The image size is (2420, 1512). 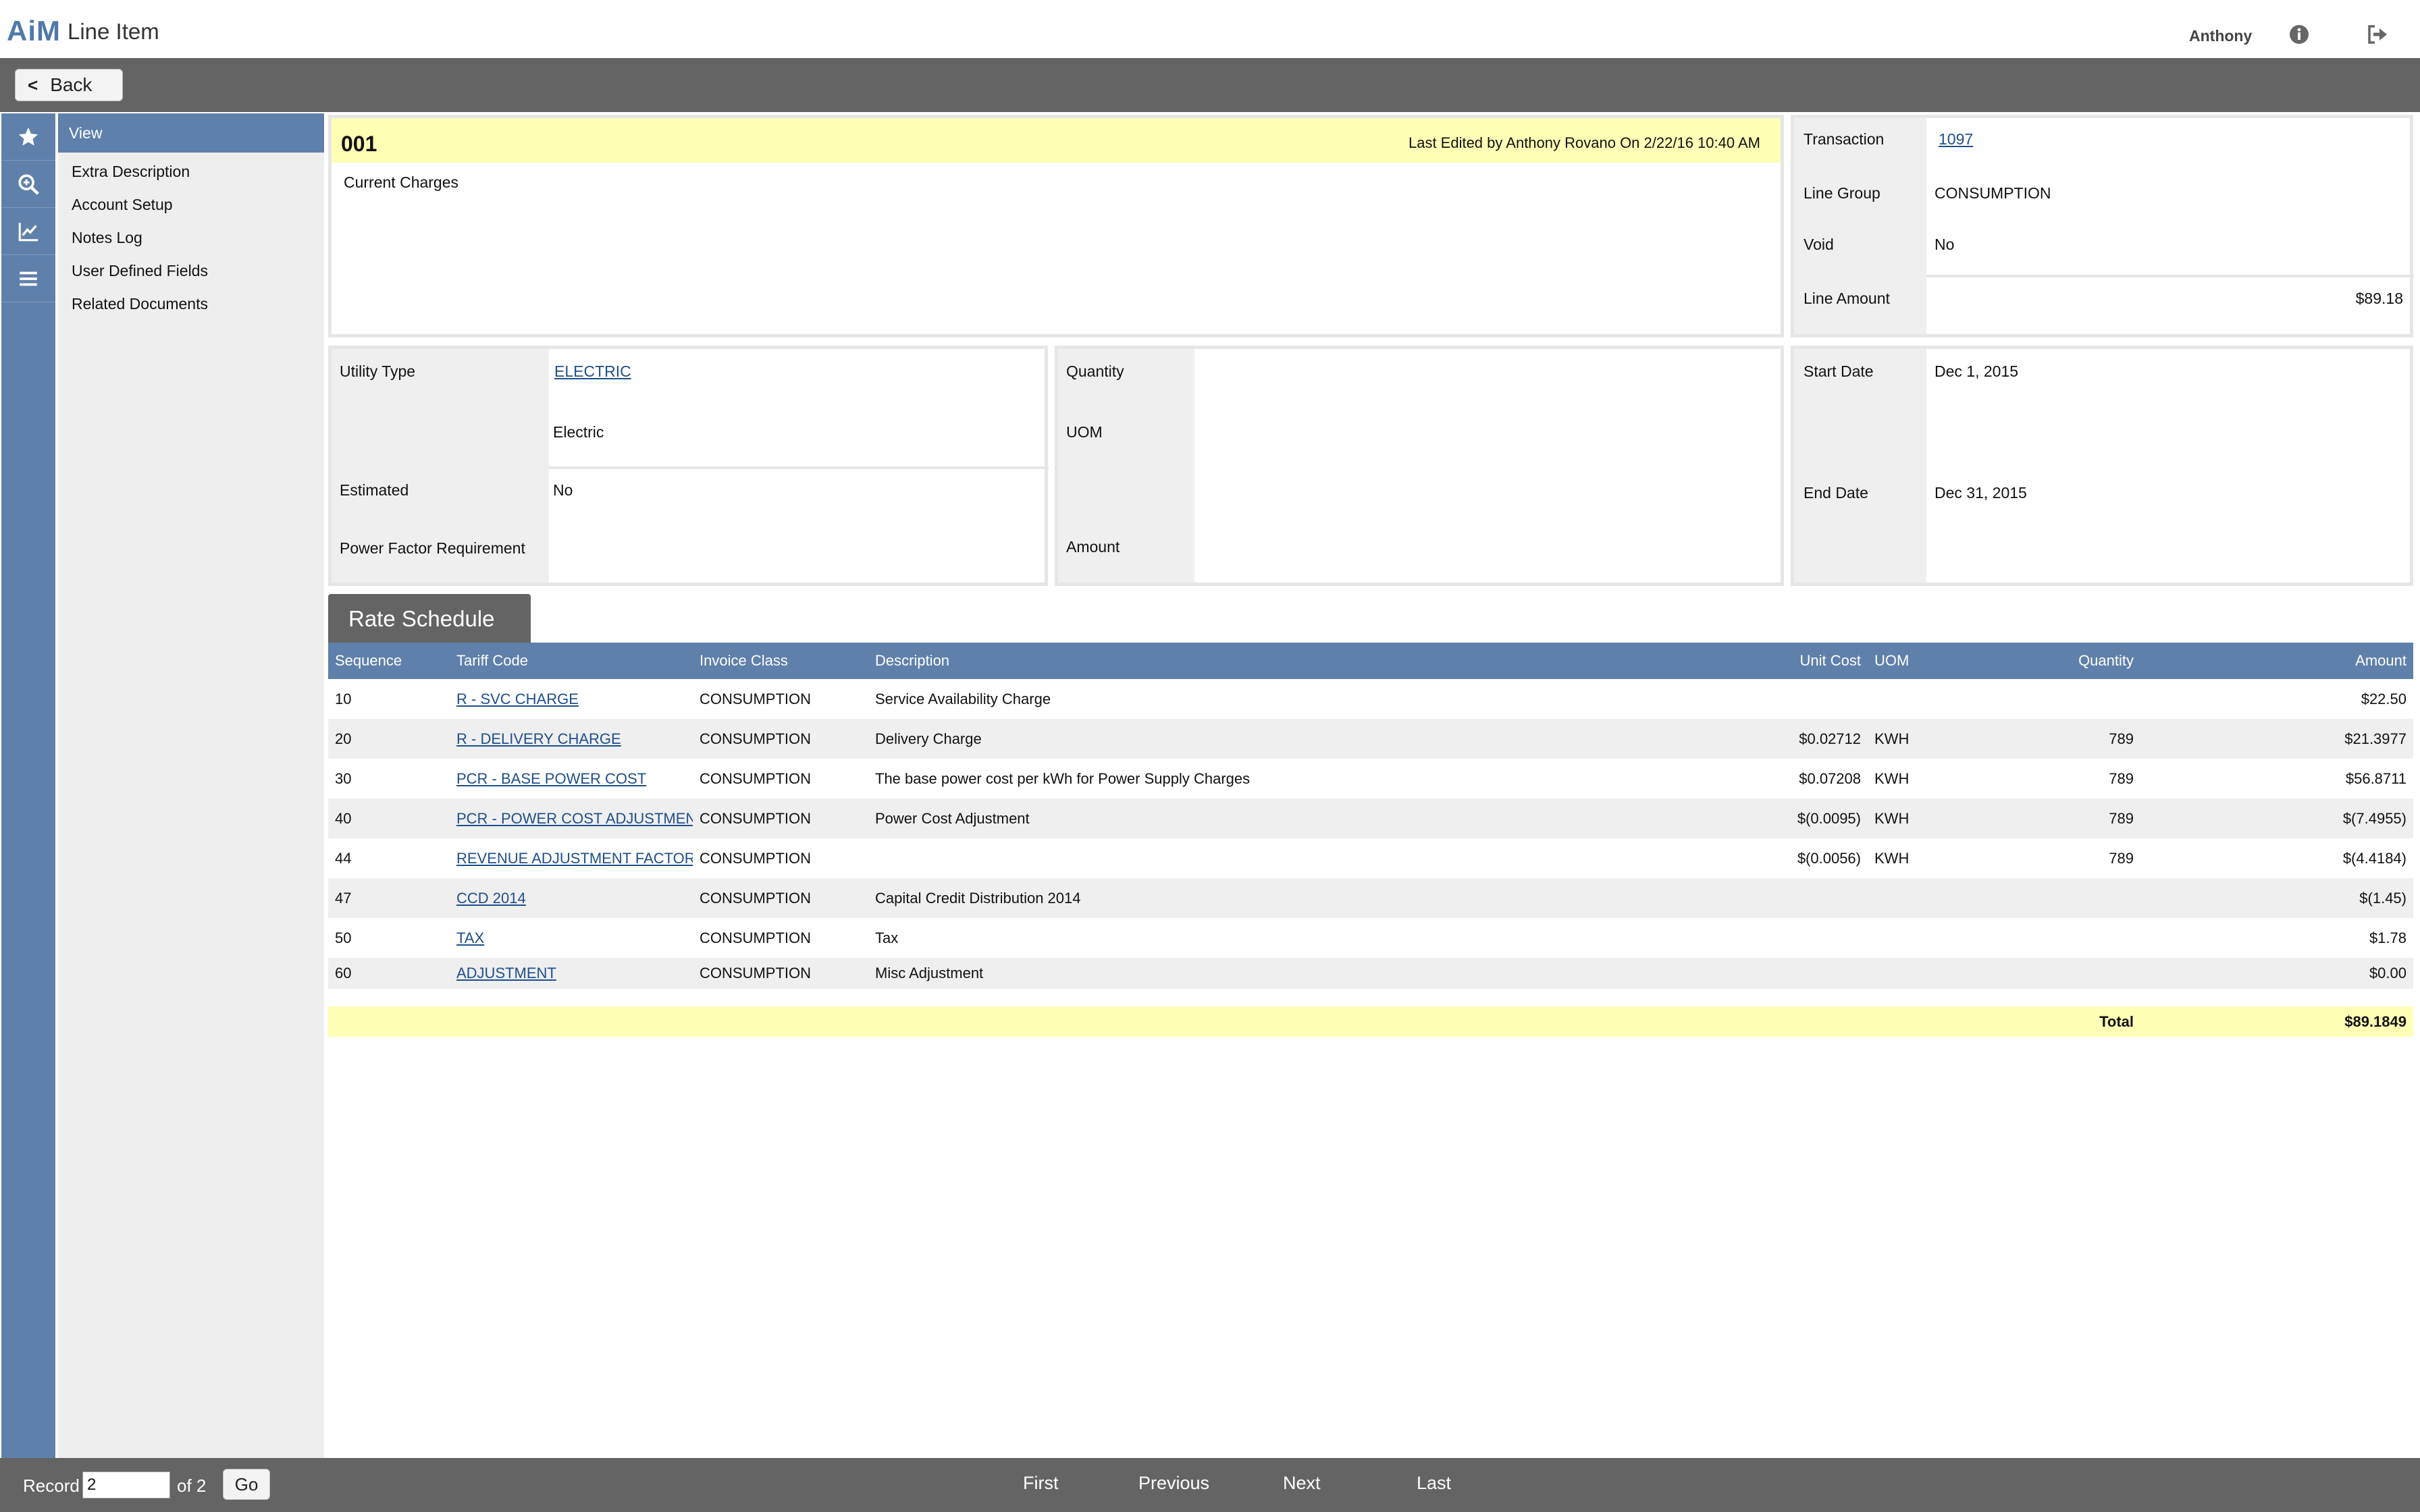 What do you see at coordinates (571, 661) in the screenshot?
I see `column-header-tariff-code: Tariff Code` at bounding box center [571, 661].